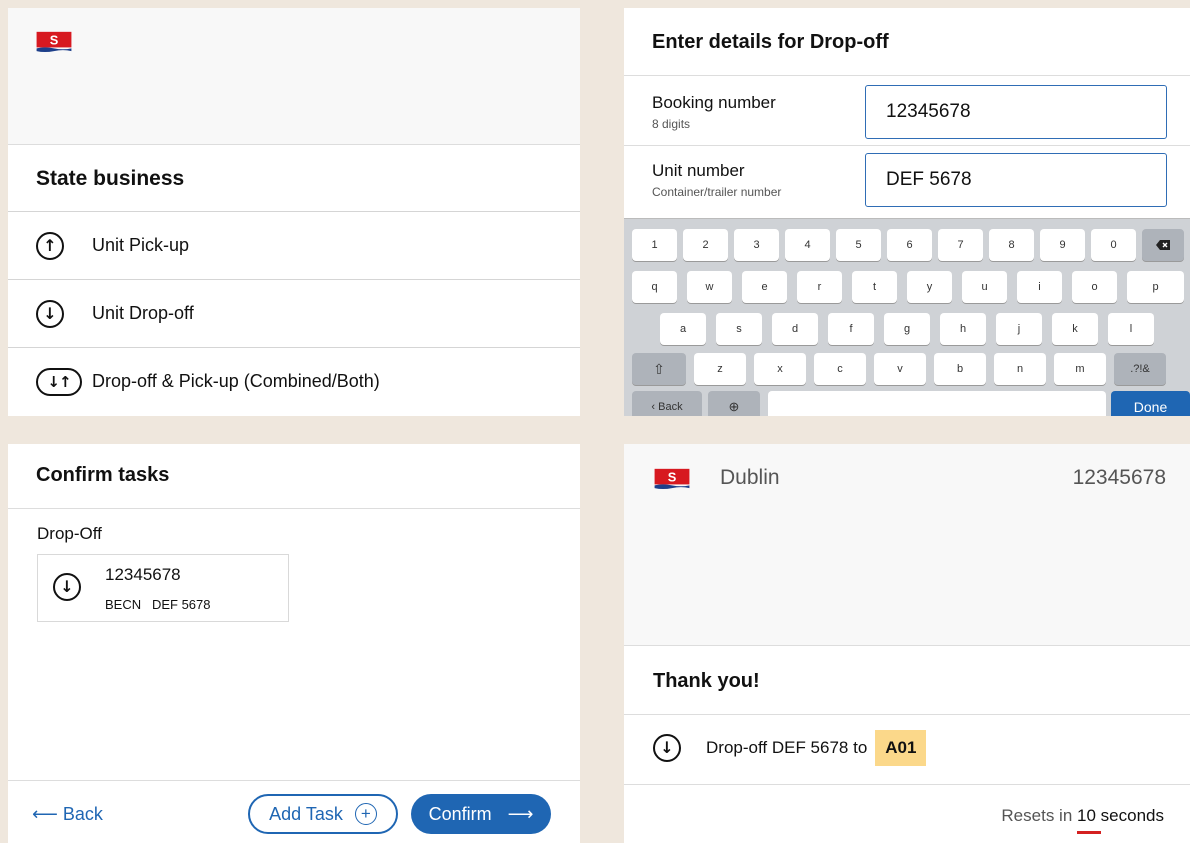 This screenshot has width=1190, height=843. What do you see at coordinates (103, 475) in the screenshot?
I see `page-title: Confirm tasks` at bounding box center [103, 475].